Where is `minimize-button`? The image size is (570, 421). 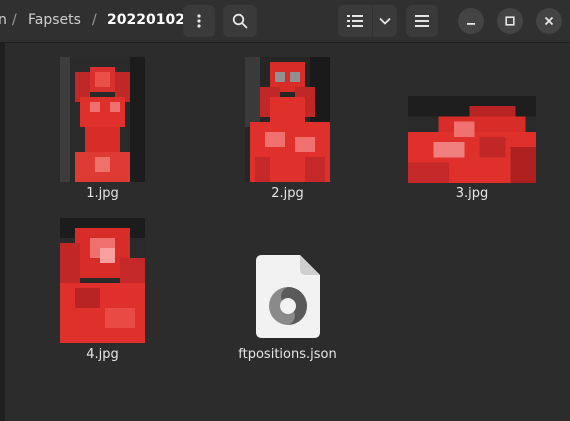 minimize-button is located at coordinates (471, 21).